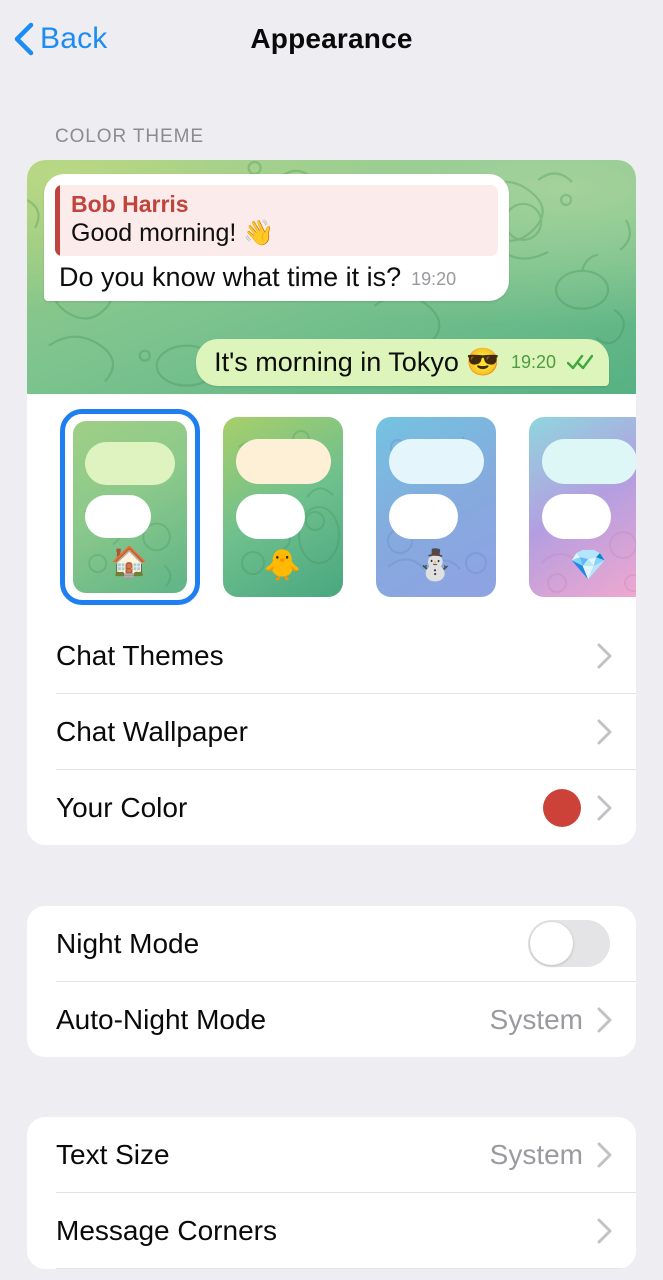 This screenshot has height=1280, width=663. What do you see at coordinates (588, 565) in the screenshot?
I see `swatch-emoji: 💎` at bounding box center [588, 565].